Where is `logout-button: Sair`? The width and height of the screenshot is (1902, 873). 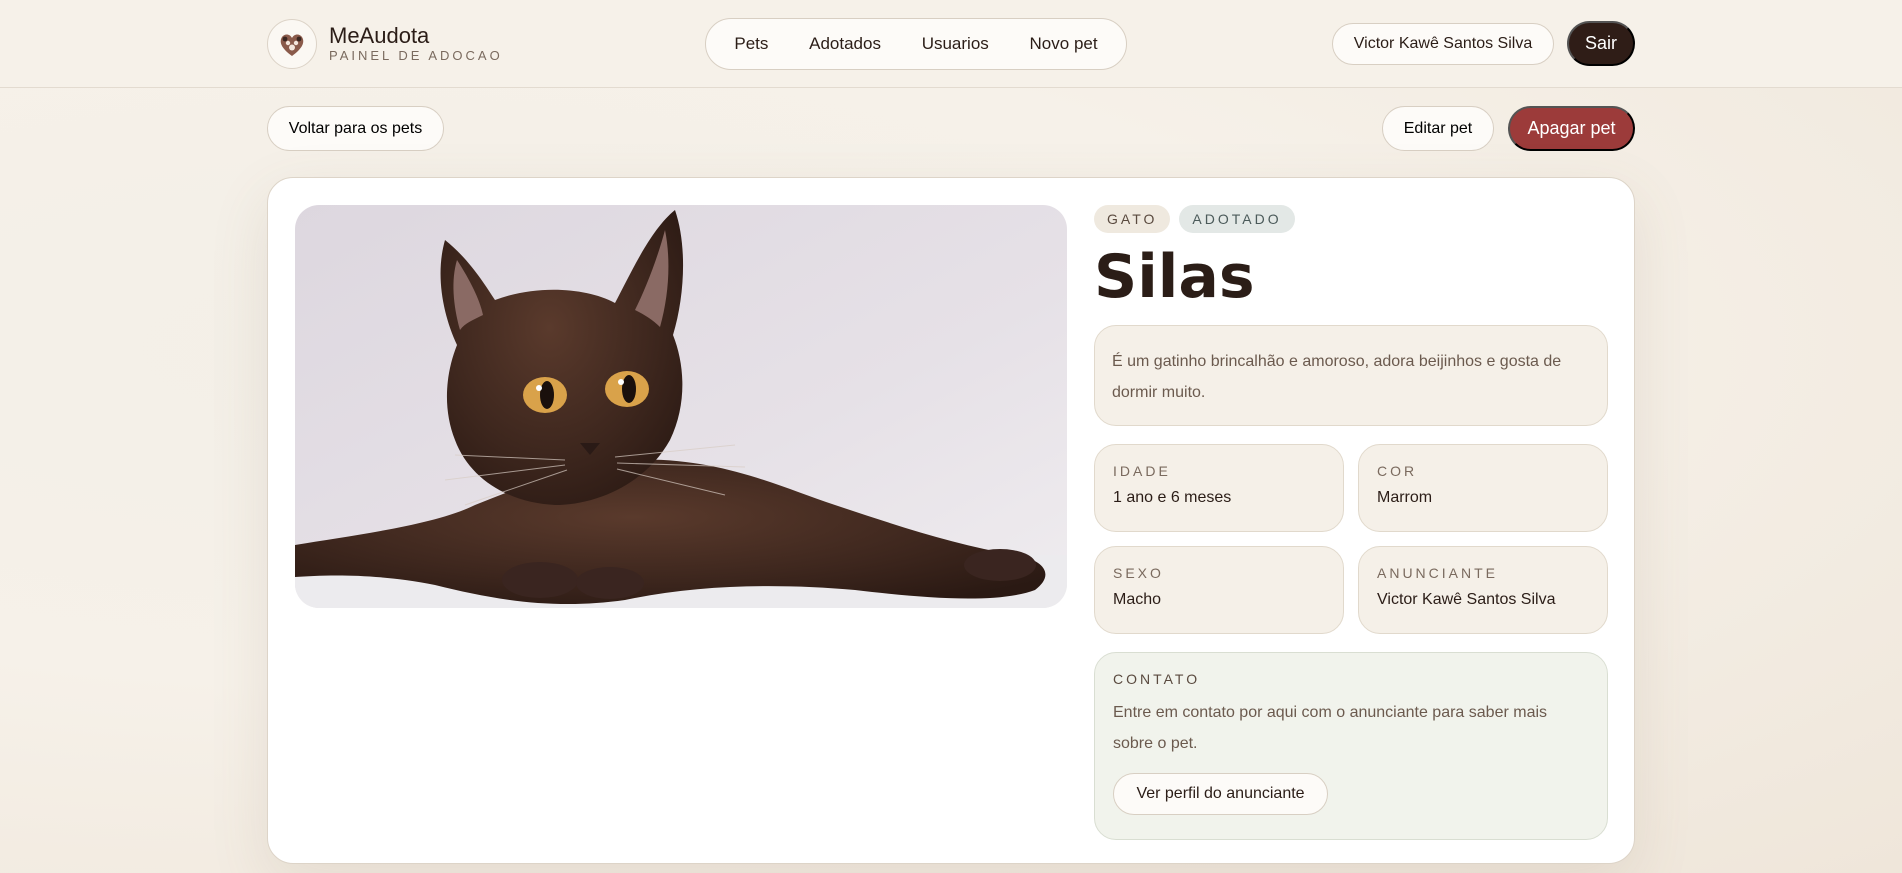 logout-button: Sair is located at coordinates (1601, 43).